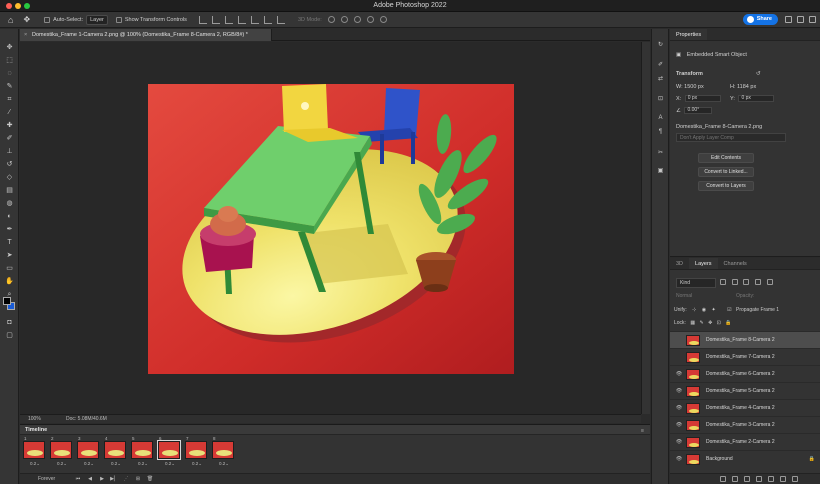 The height and width of the screenshot is (484, 820). Describe the element at coordinates (759, 479) in the screenshot. I see `adjustment-layer-icon` at that location.